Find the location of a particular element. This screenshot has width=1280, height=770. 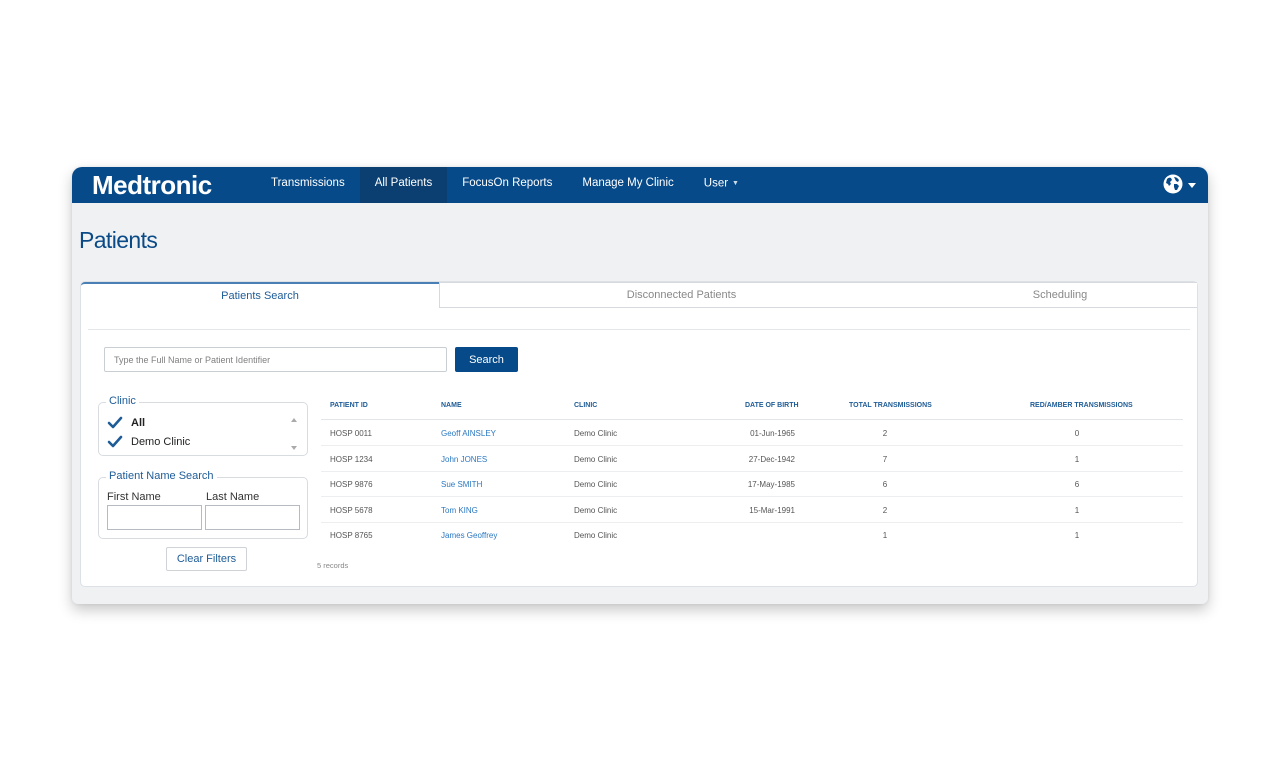

cell-date-of-birth: 15-Mar-1991 is located at coordinates (772, 510).